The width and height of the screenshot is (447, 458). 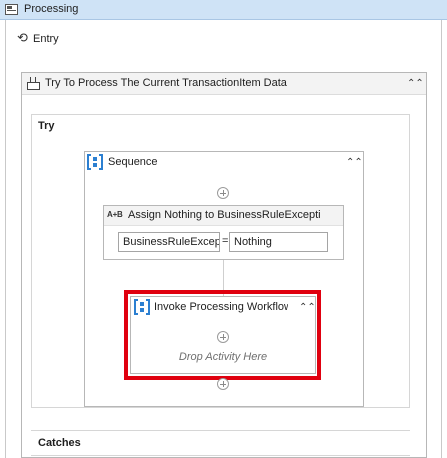 What do you see at coordinates (33, 84) in the screenshot?
I see `try-catch-icon` at bounding box center [33, 84].